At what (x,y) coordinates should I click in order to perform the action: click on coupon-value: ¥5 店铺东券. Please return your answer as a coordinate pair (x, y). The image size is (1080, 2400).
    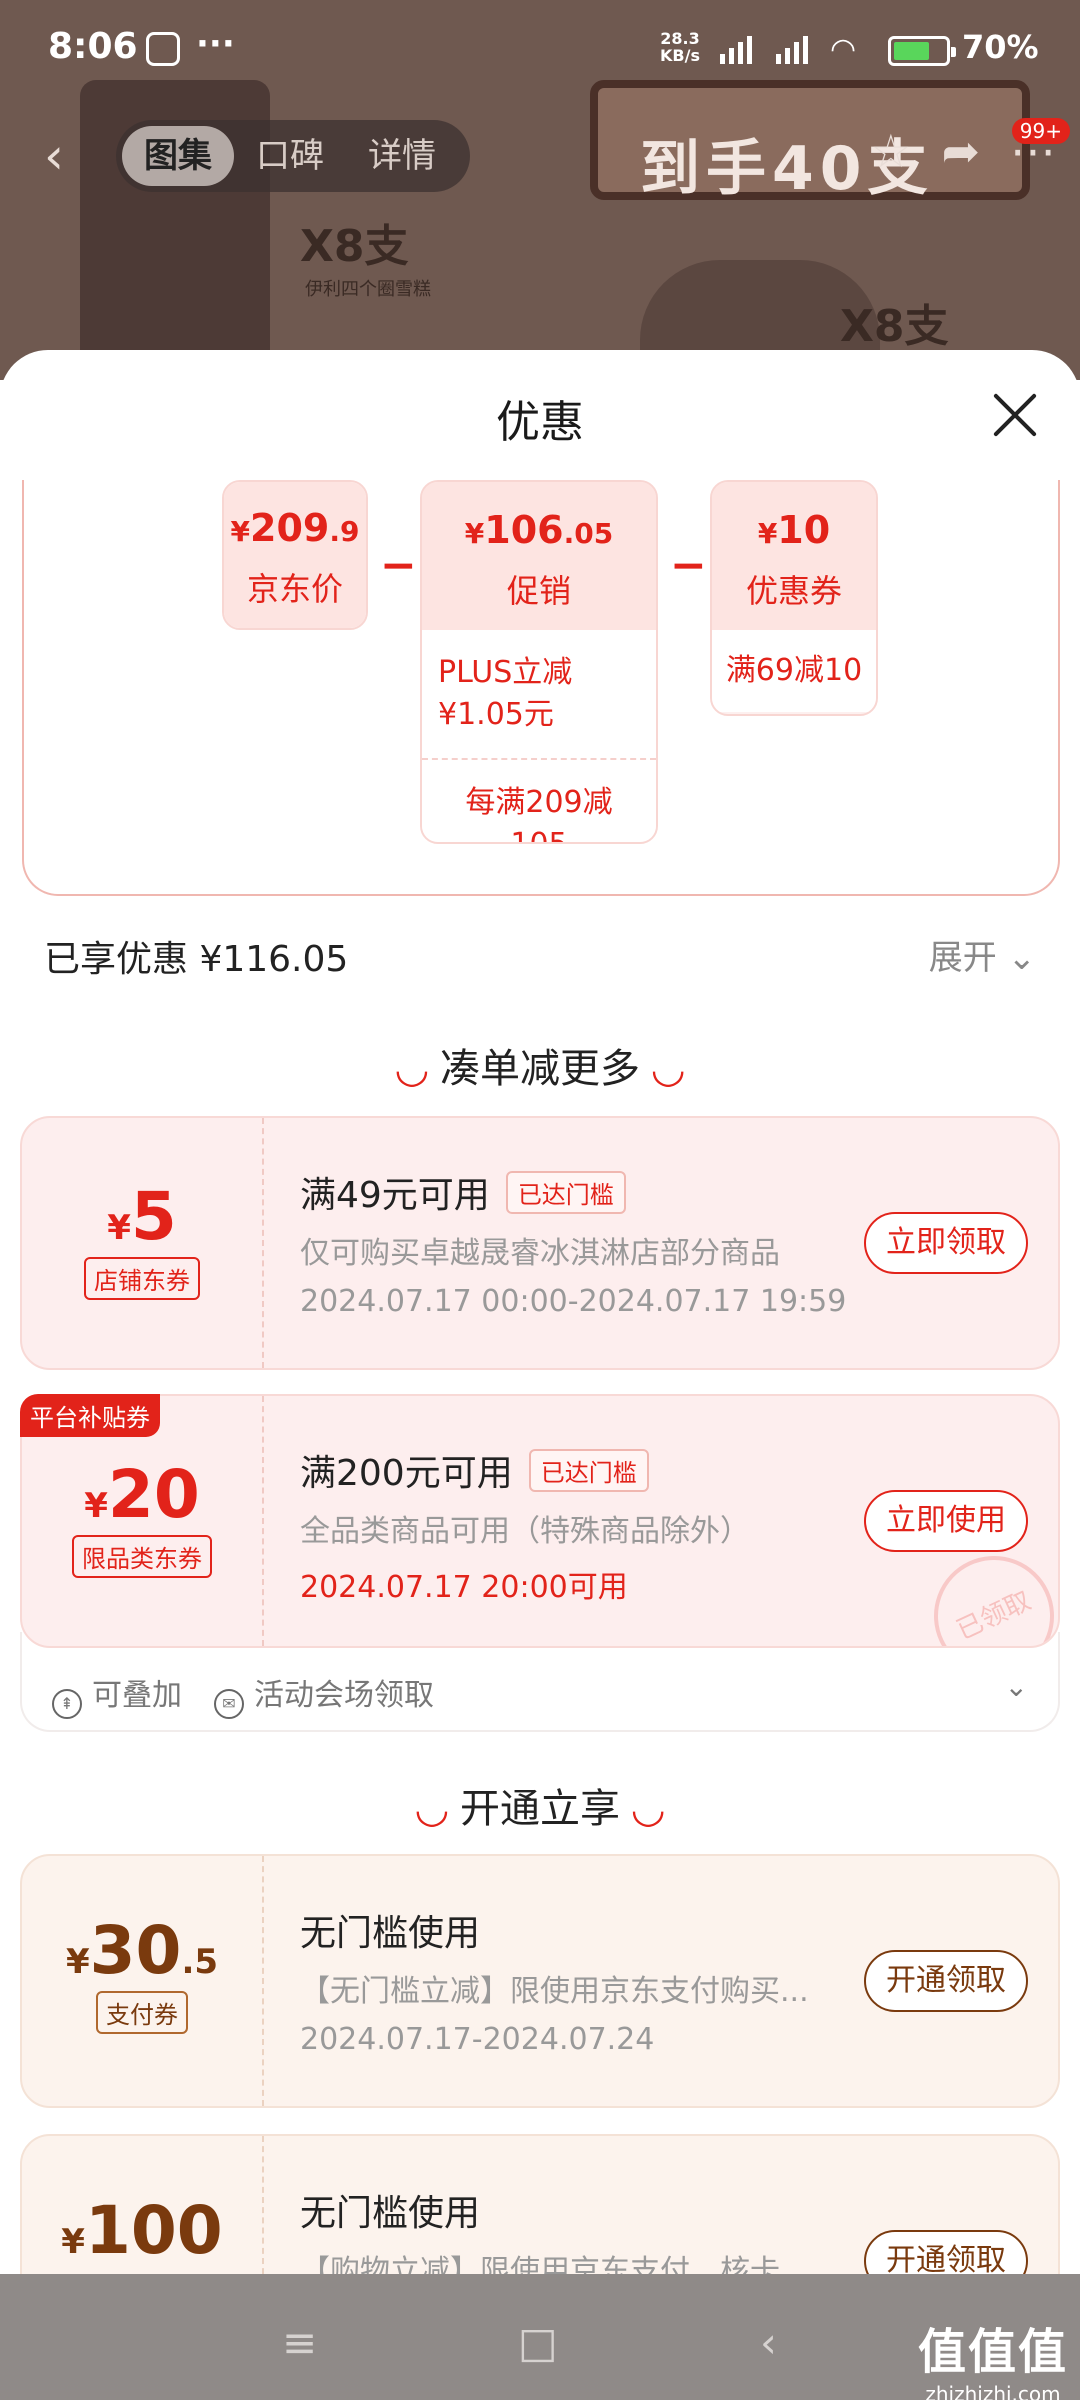
    Looking at the image, I should click on (143, 1243).